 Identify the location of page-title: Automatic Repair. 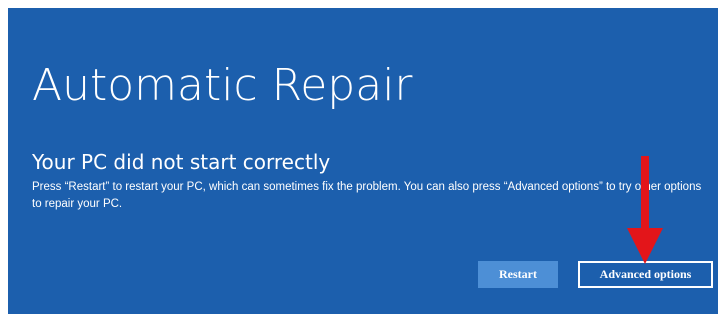
(222, 85).